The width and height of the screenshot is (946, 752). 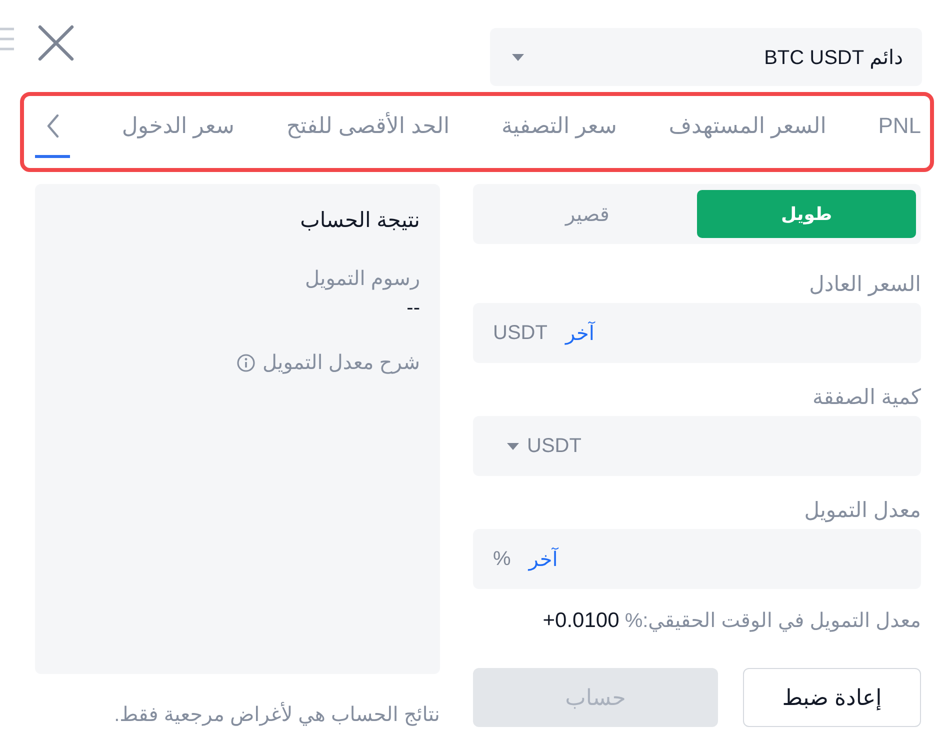 What do you see at coordinates (178, 127) in the screenshot?
I see `tab: سعر الدخول` at bounding box center [178, 127].